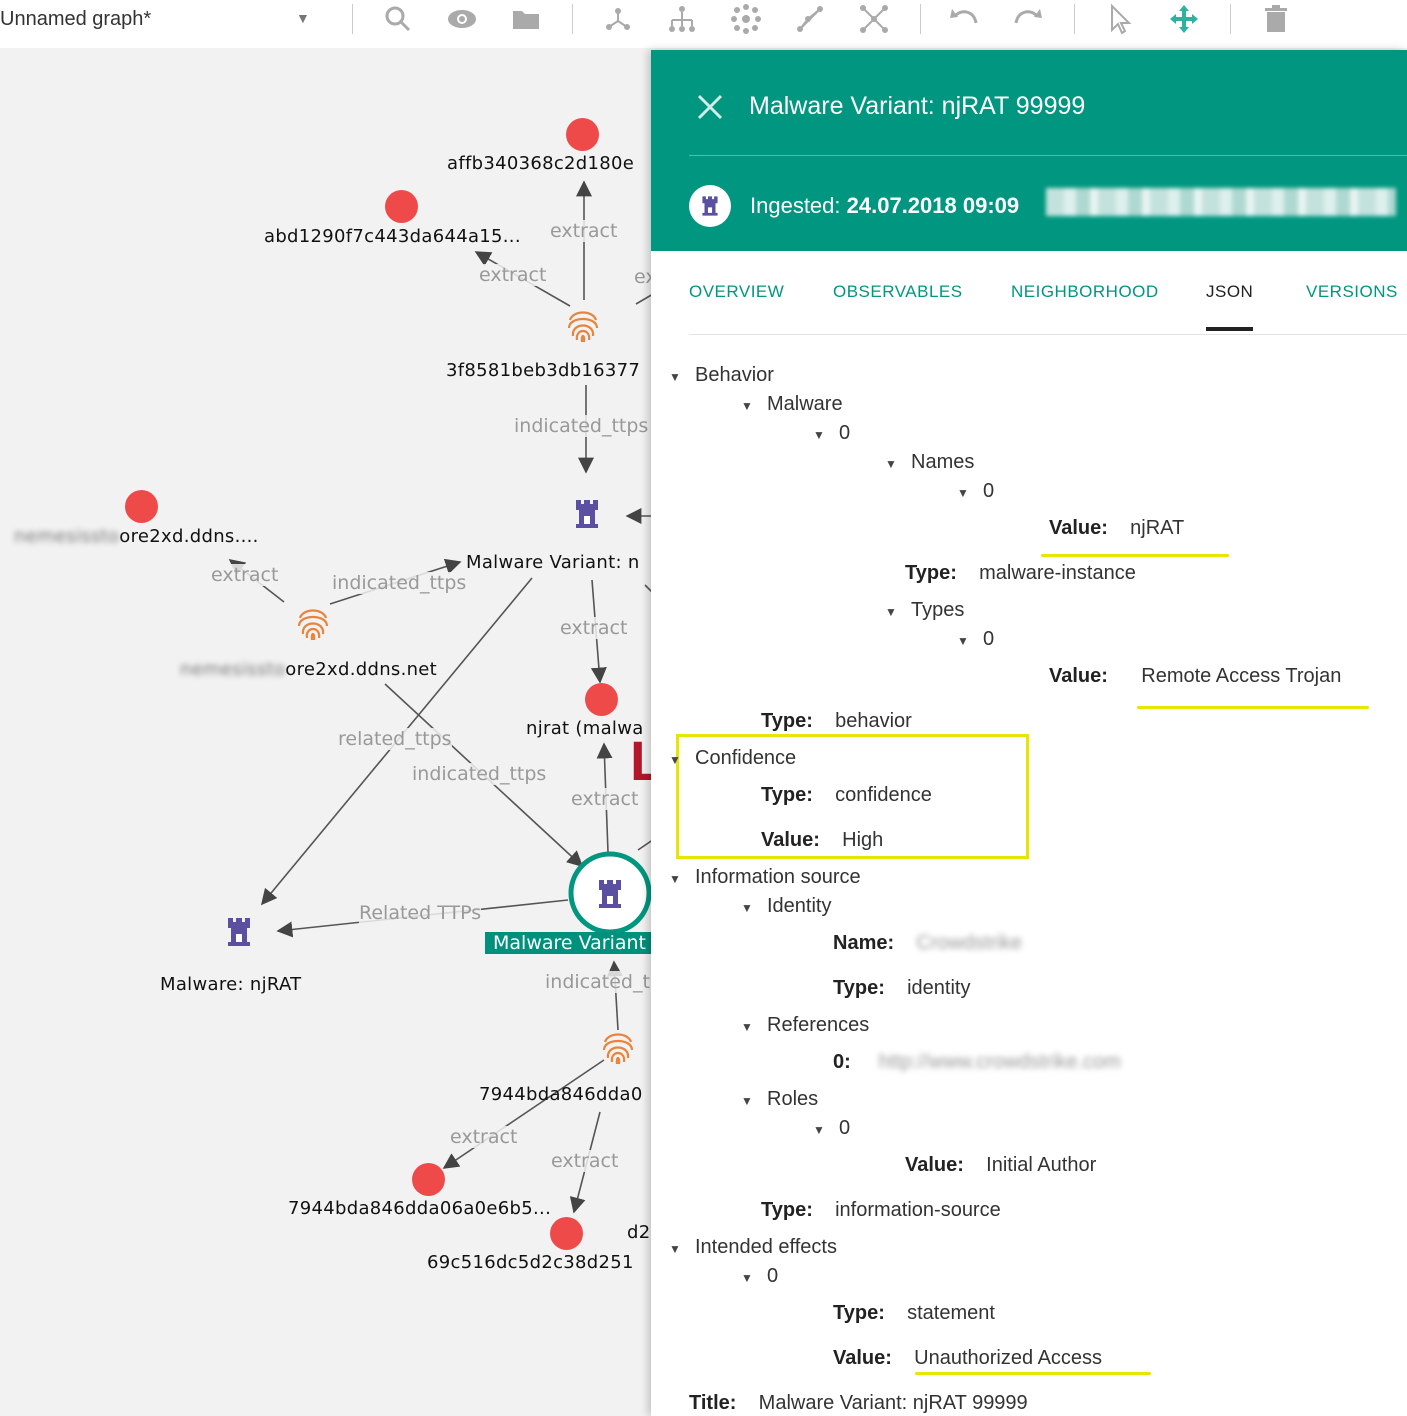 This screenshot has height=1416, width=1407. What do you see at coordinates (361, 669) in the screenshot?
I see `node-label-text: ore2xd.ddns.net` at bounding box center [361, 669].